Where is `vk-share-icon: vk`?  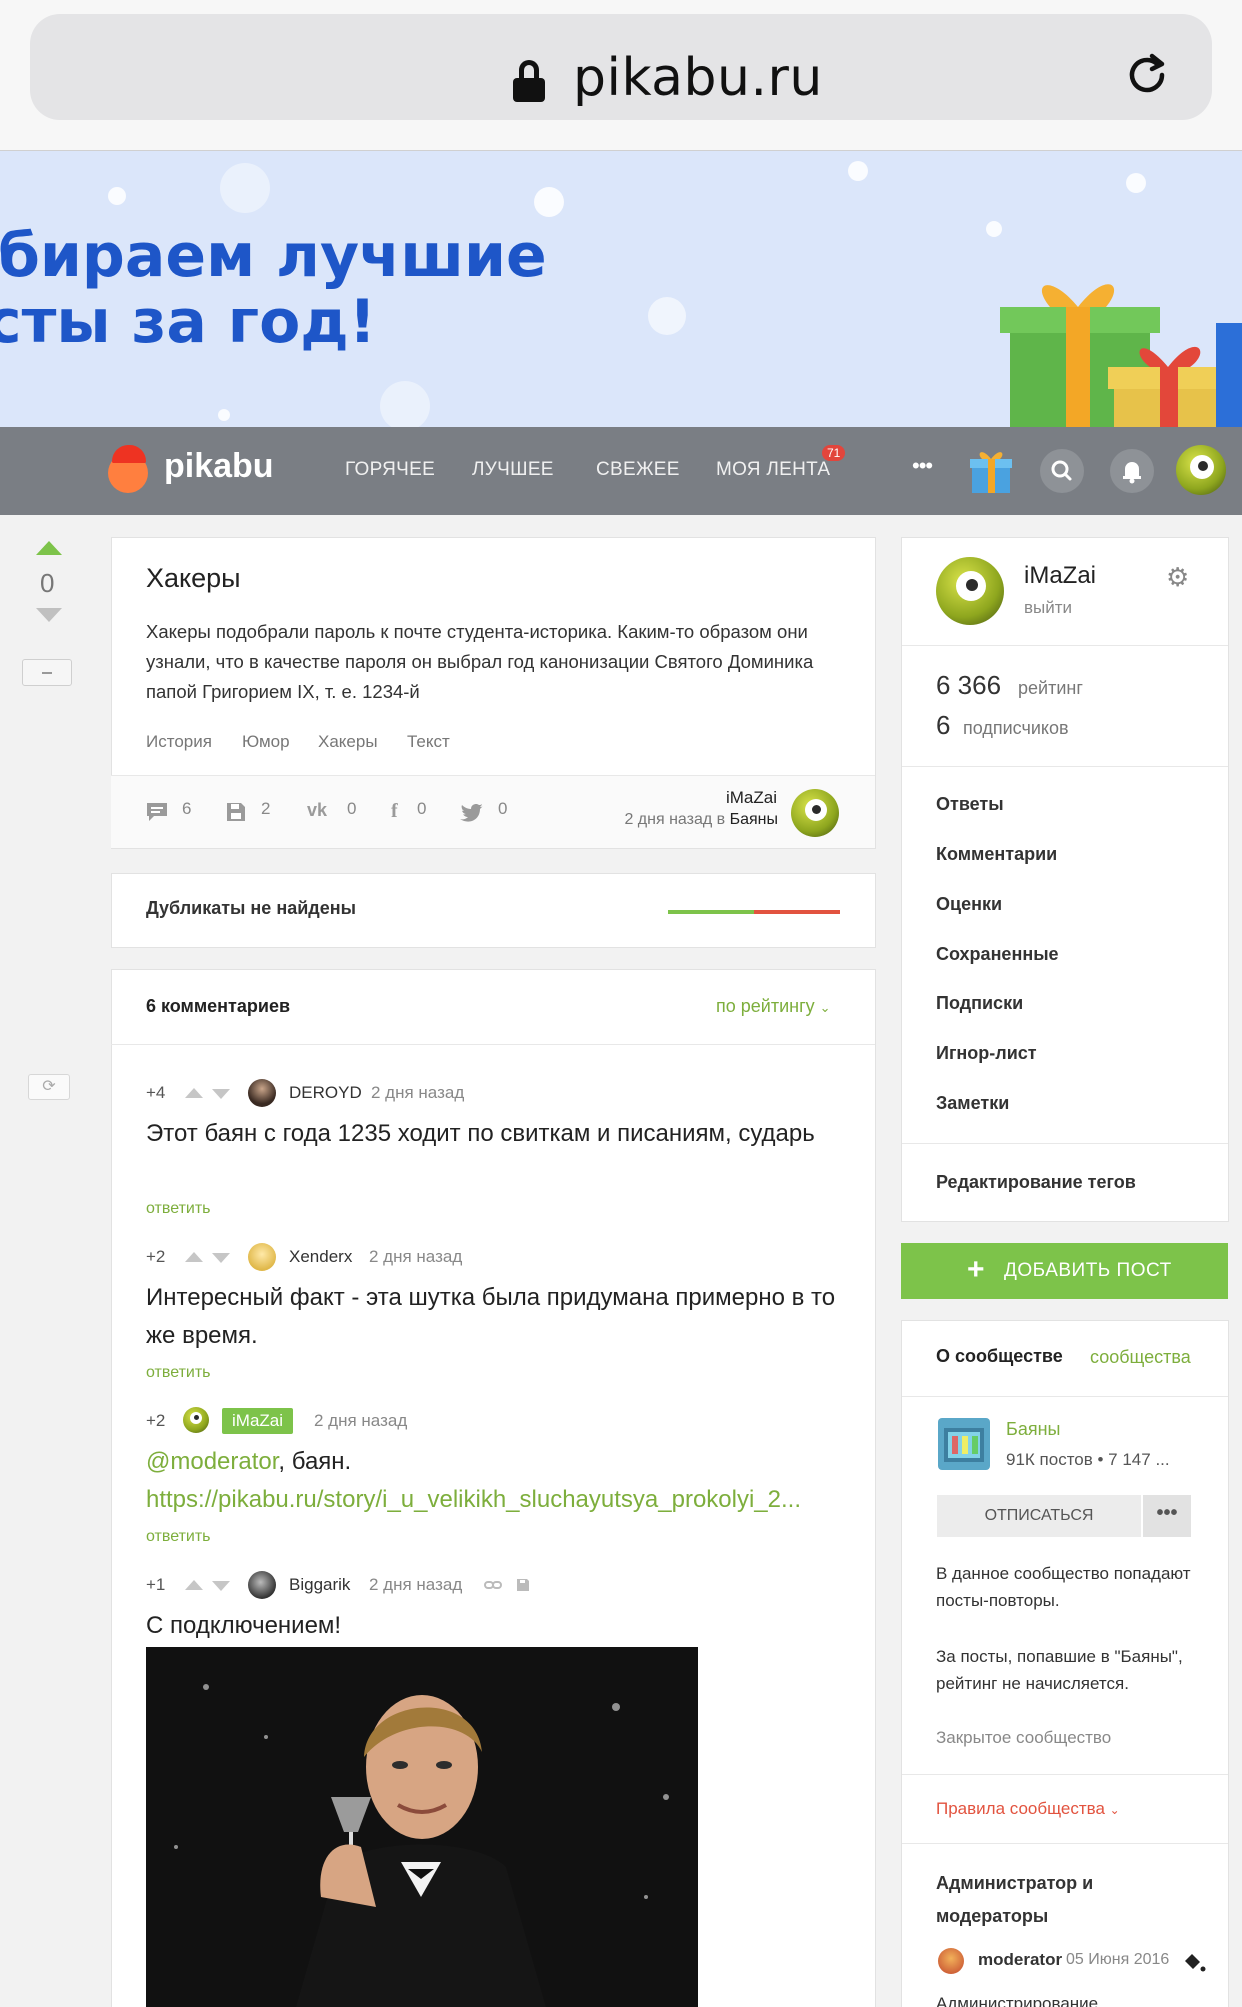
vk-share-icon: vk is located at coordinates (317, 810).